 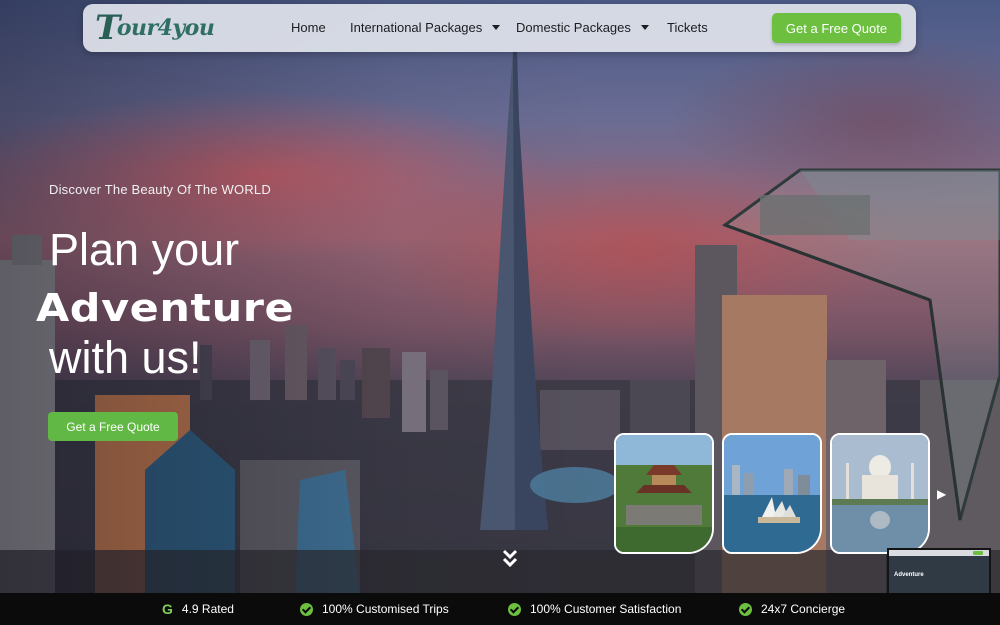 What do you see at coordinates (941, 494) in the screenshot?
I see `chevron-right-icon: ▶` at bounding box center [941, 494].